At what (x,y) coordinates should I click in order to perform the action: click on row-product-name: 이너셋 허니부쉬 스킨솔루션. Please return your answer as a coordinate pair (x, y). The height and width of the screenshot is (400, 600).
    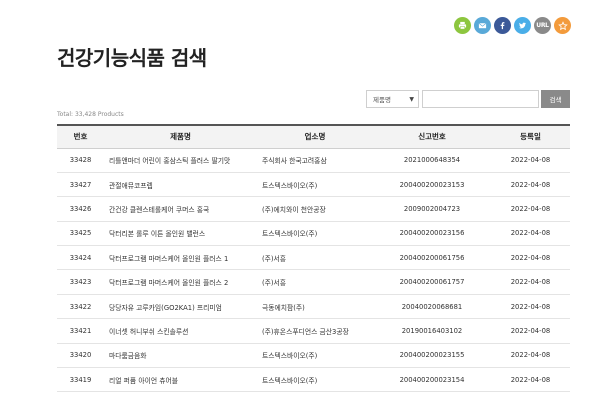
    Looking at the image, I should click on (180, 331).